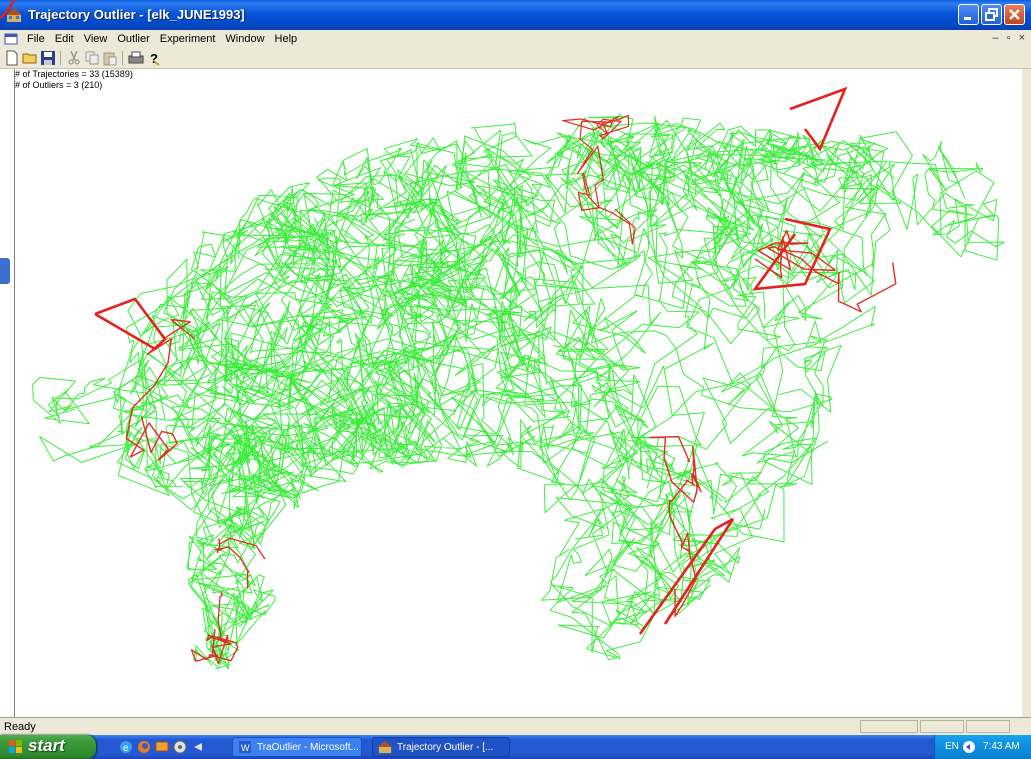 Image resolution: width=1031 pixels, height=759 pixels. I want to click on document-icon, so click(11, 39).